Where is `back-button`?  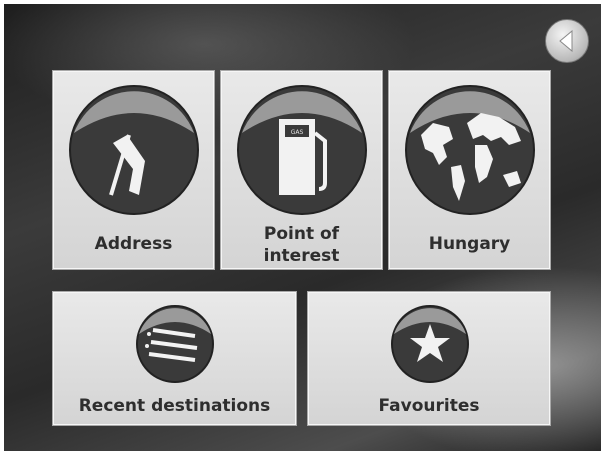
back-button is located at coordinates (567, 41).